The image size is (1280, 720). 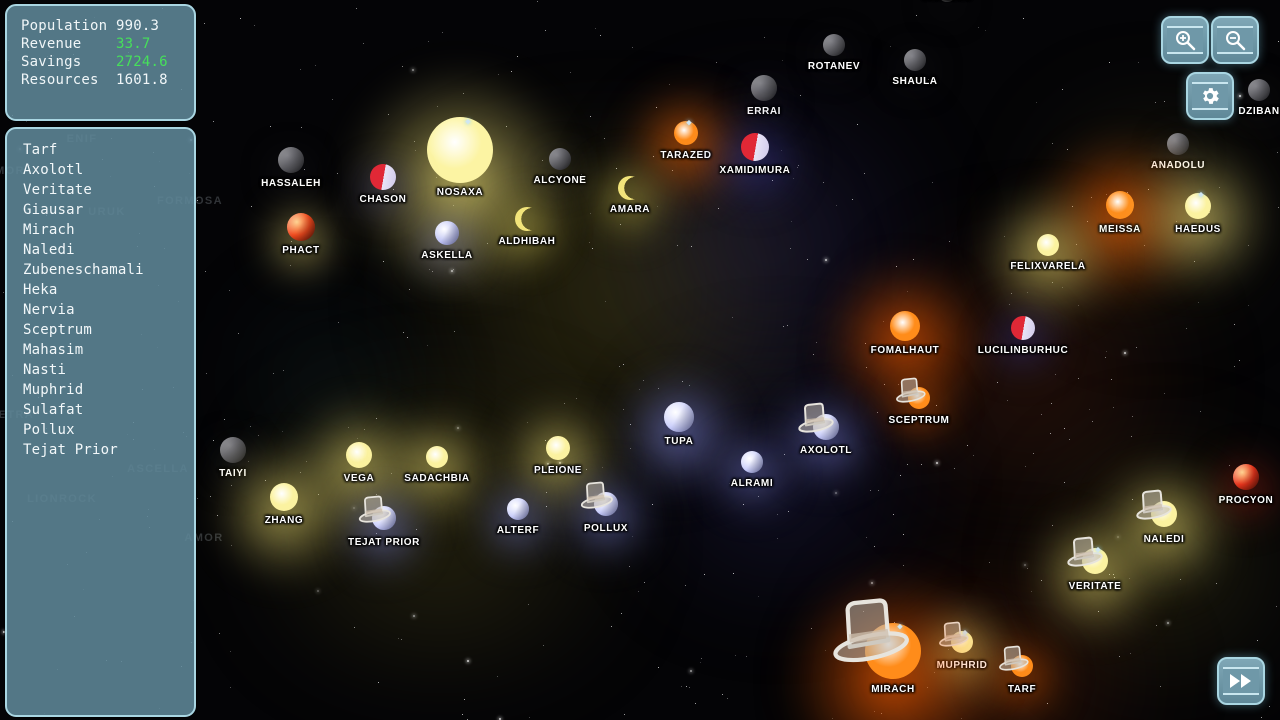 What do you see at coordinates (946, 8) in the screenshot?
I see `celestial-body: SCHEDDI` at bounding box center [946, 8].